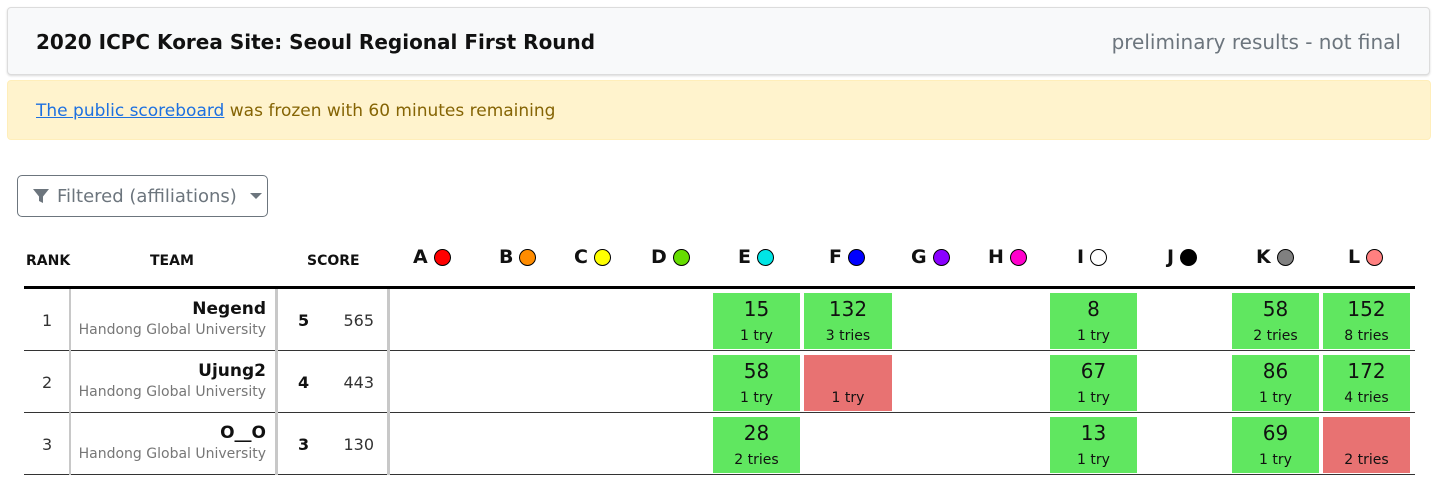 The image size is (1439, 477). I want to click on problem-cell-i: 8 1 try, so click(1093, 321).